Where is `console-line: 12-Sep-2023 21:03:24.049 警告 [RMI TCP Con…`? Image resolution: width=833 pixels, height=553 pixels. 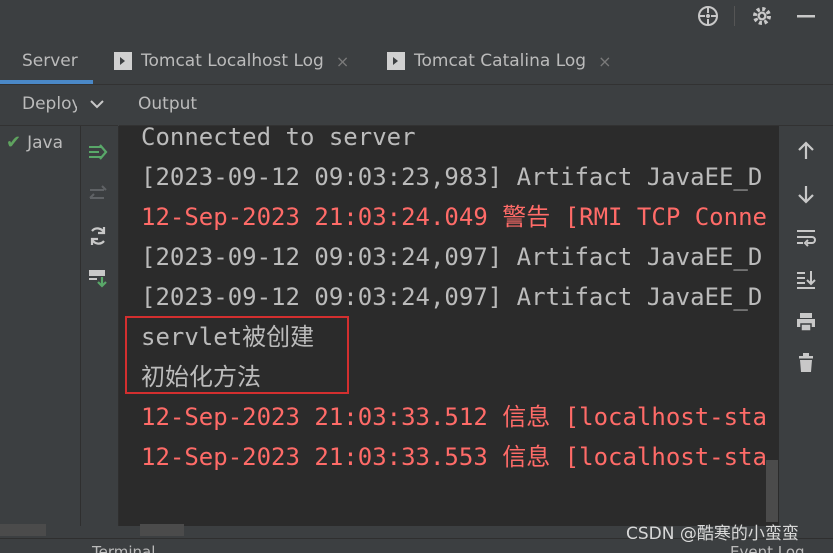 console-line: 12-Sep-2023 21:03:24.049 警告 [RMI TCP Con… is located at coordinates (454, 217).